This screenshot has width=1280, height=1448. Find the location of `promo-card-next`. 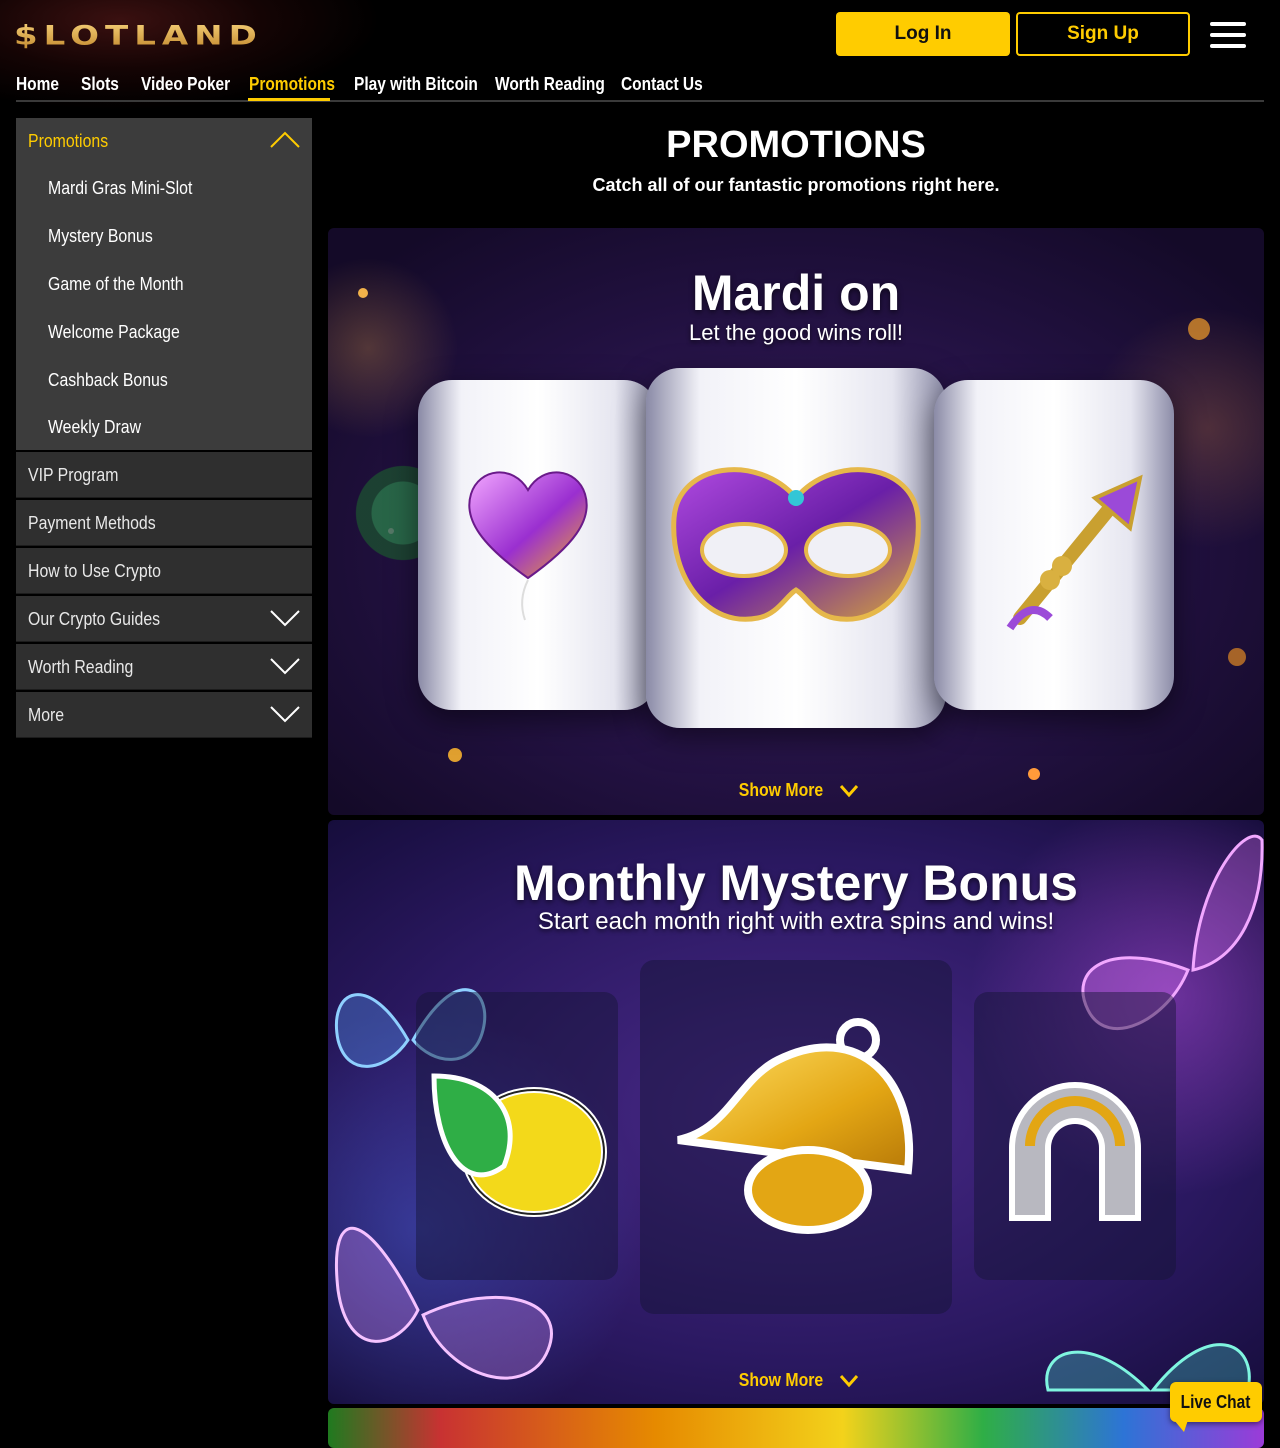

promo-card-next is located at coordinates (796, 1428).